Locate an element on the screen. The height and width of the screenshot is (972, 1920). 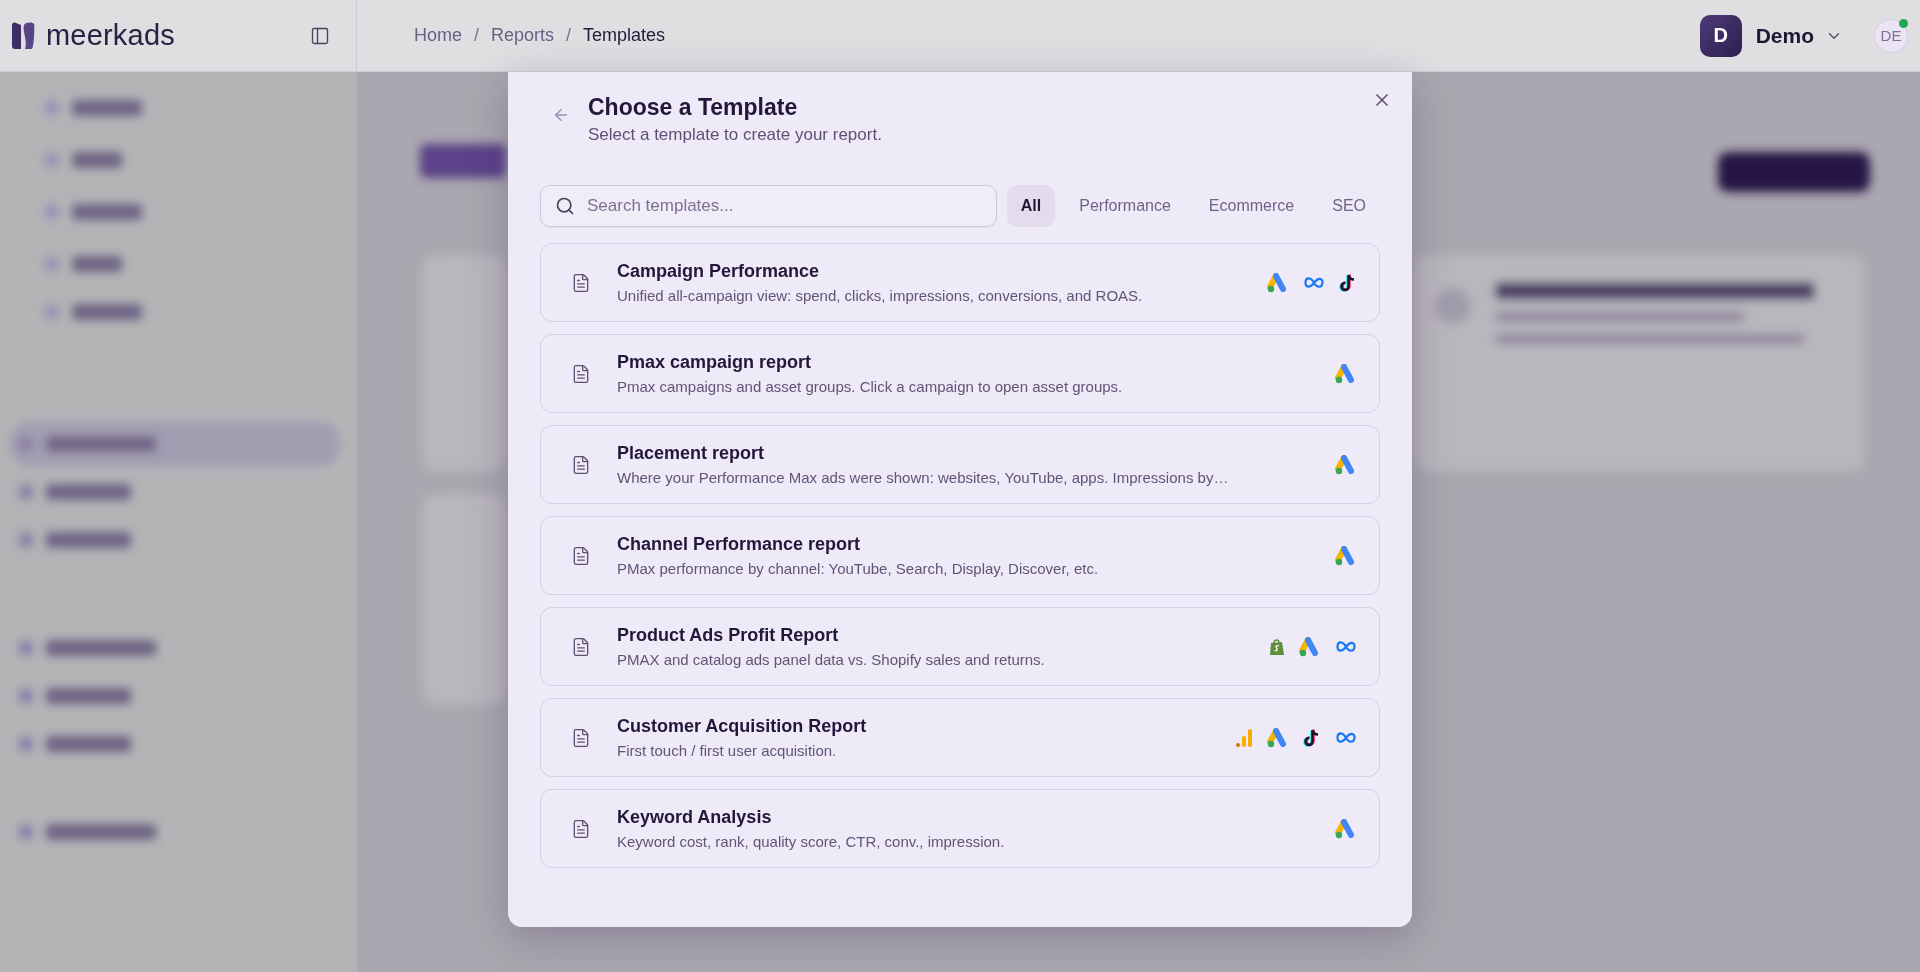
shopping-bag-icon is located at coordinates (1277, 646).